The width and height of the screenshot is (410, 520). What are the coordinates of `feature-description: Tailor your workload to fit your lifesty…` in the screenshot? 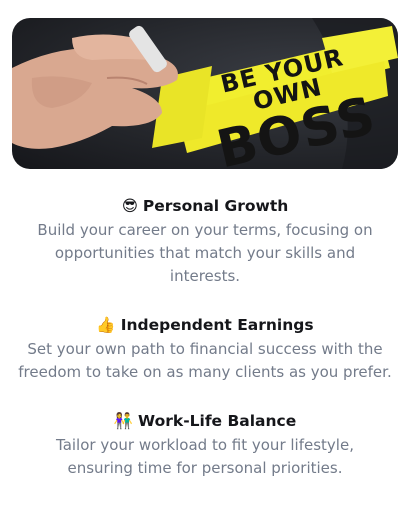 It's located at (205, 456).